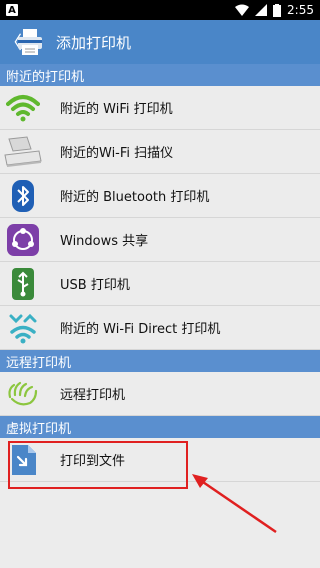 The height and width of the screenshot is (568, 320). I want to click on list-item-wifi-direct-printer: 附近的 Wi-Fi Direct 打印机, so click(160, 328).